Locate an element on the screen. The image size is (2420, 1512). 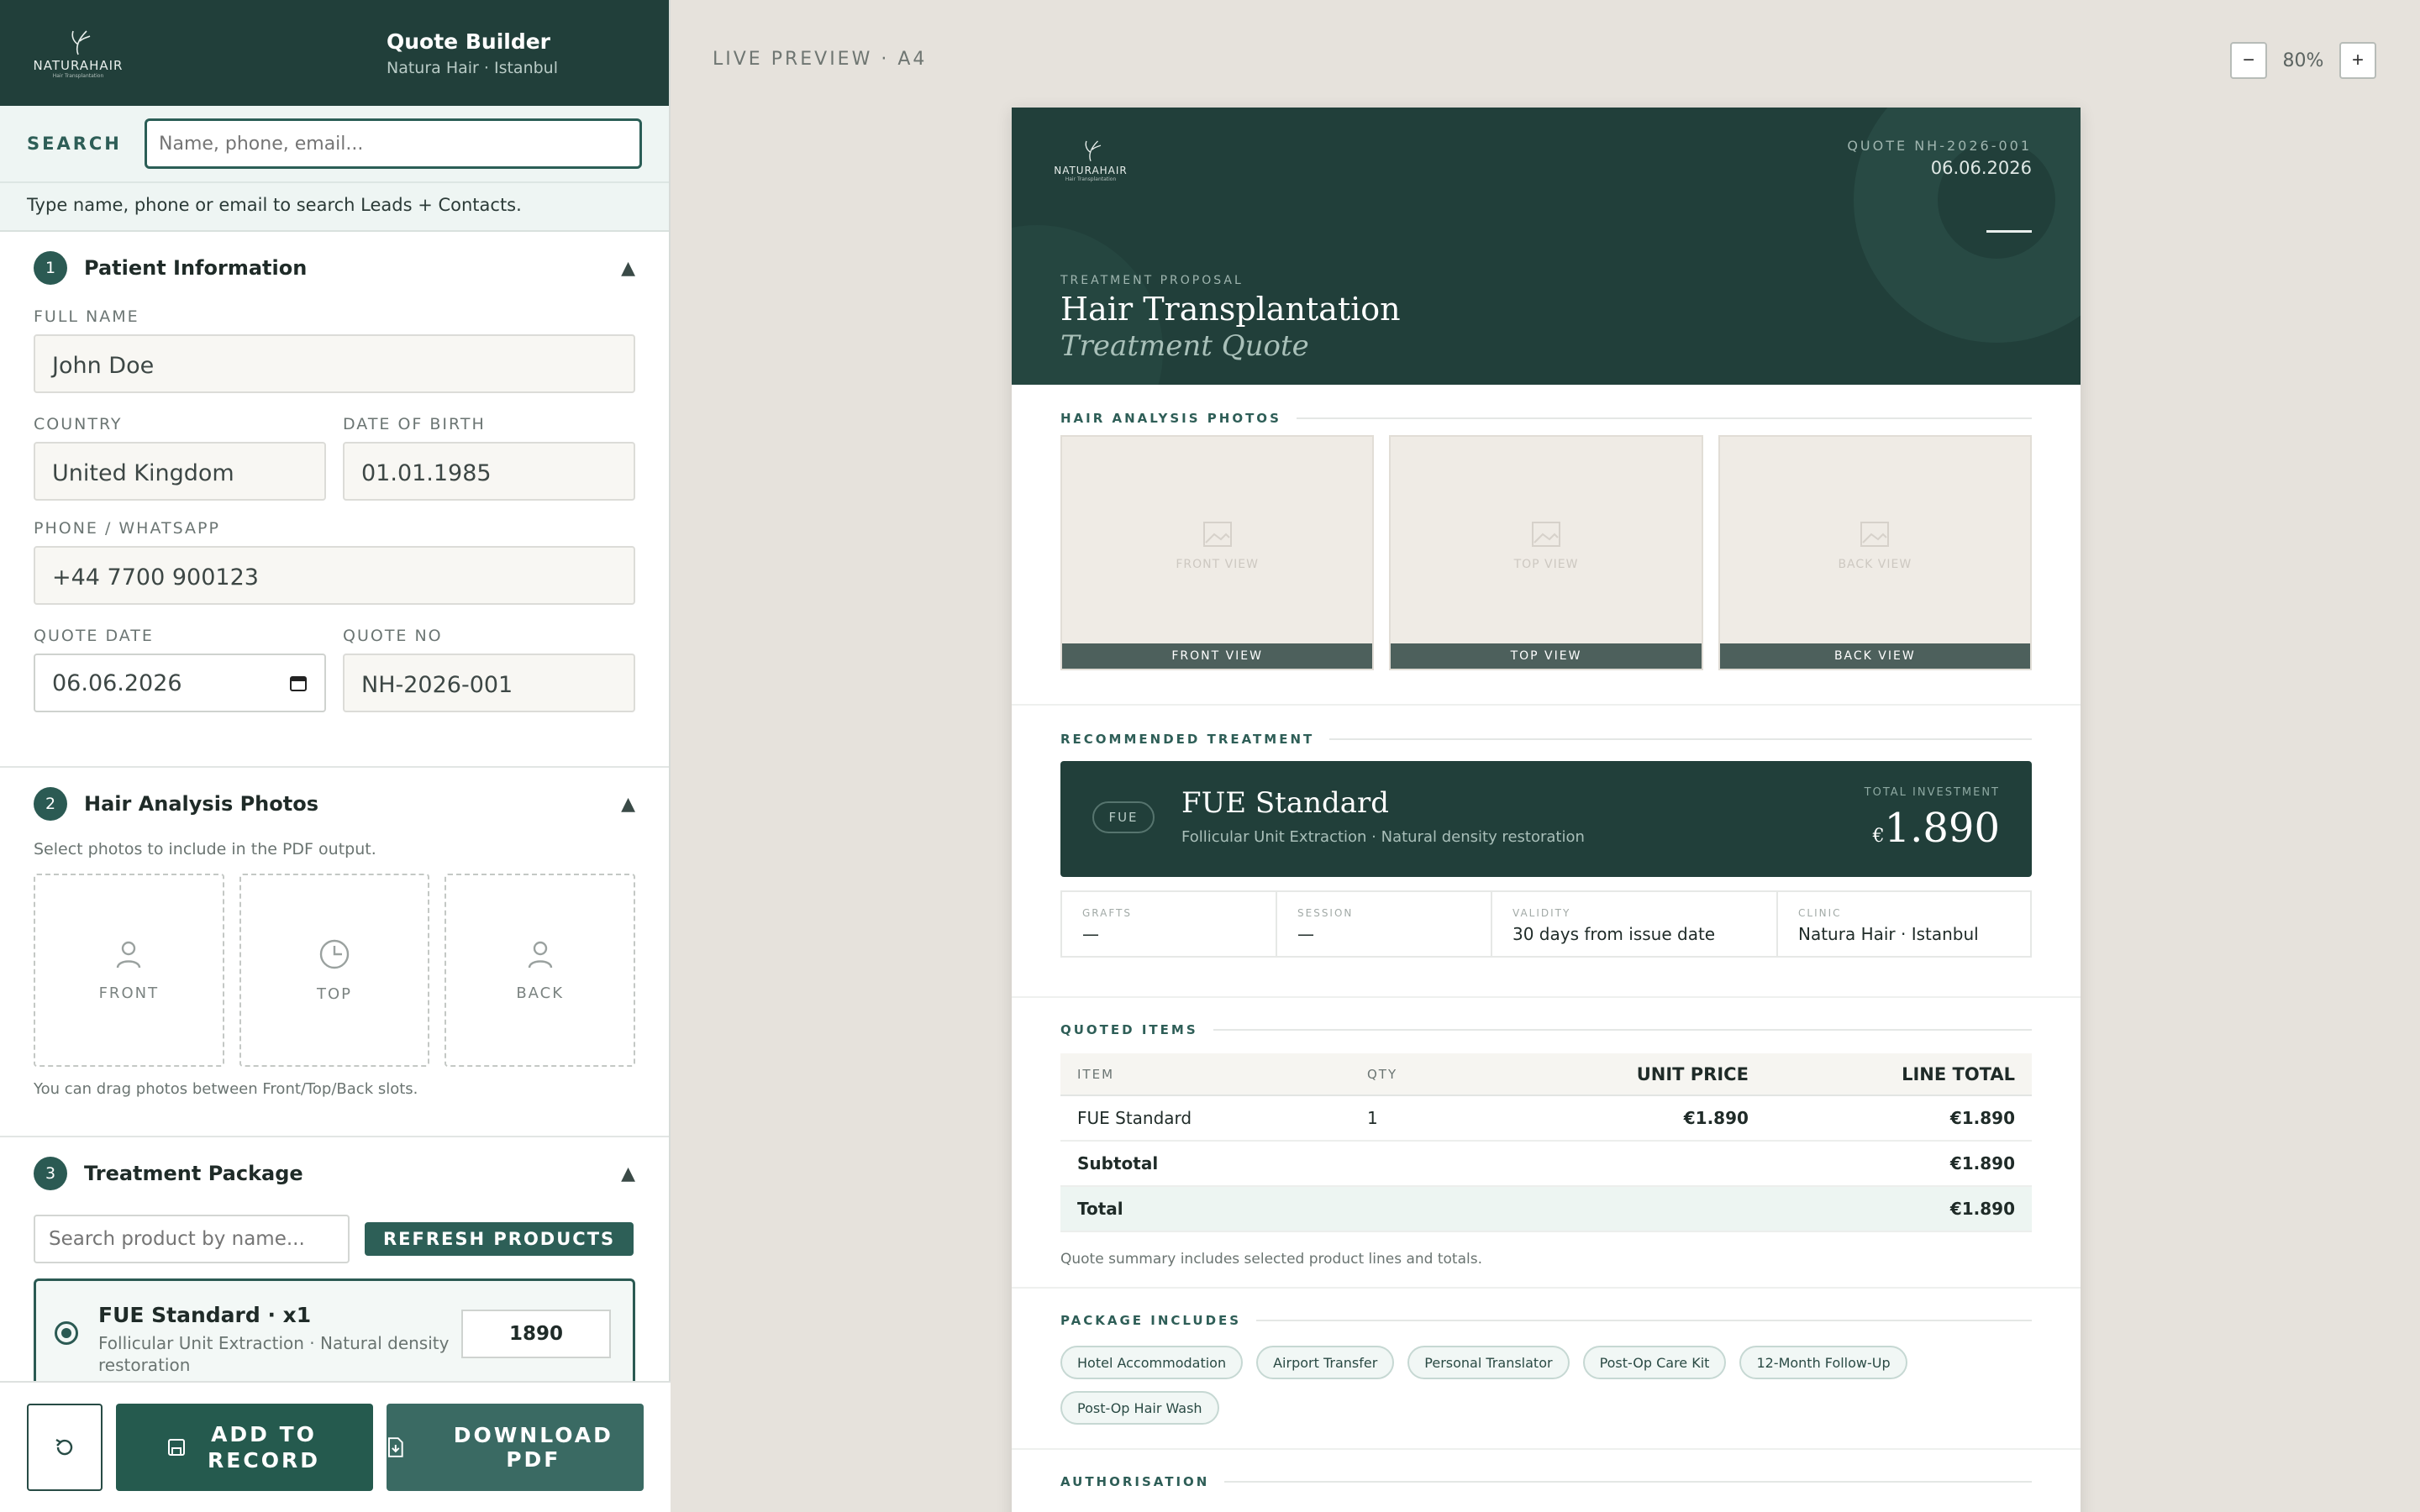
photo-placeholder-text: FRONT VIEW is located at coordinates (1217, 564).